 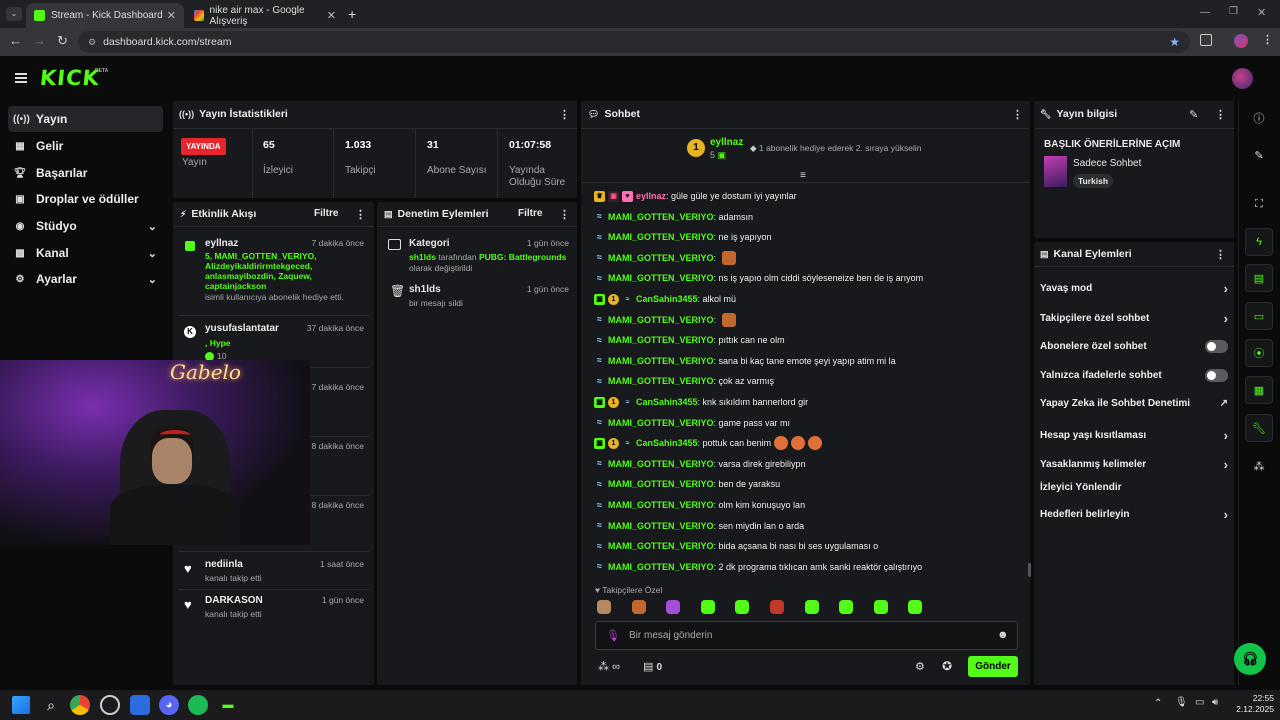 What do you see at coordinates (1158, 703) in the screenshot?
I see `tray-chevron-up-icon: ⌃` at bounding box center [1158, 703].